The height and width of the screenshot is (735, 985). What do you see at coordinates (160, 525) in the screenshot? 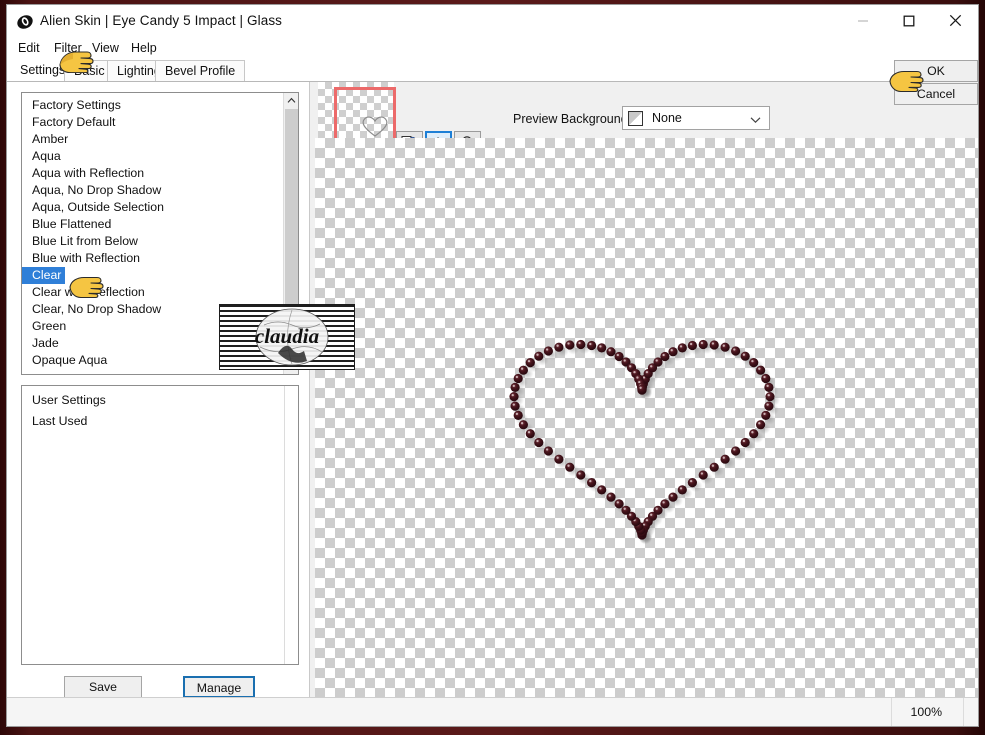
I see `user-settings-listbox: User Settings Last Used` at bounding box center [160, 525].